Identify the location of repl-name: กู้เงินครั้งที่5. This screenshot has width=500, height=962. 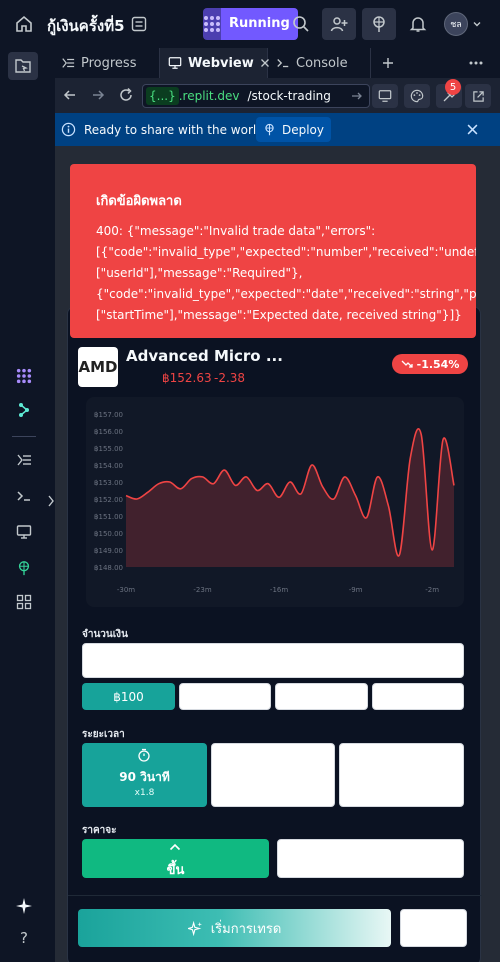
(86, 26).